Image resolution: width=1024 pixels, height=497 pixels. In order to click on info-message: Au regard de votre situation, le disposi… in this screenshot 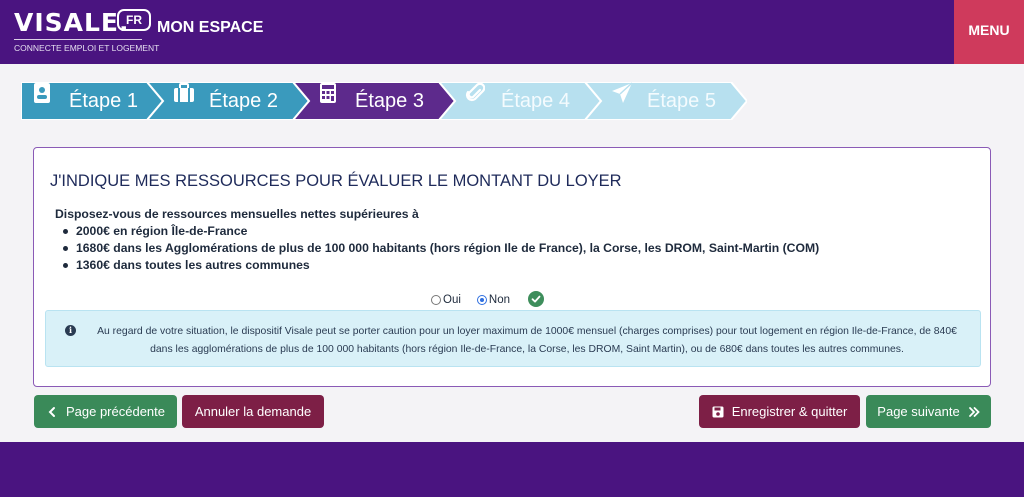, I will do `click(527, 341)`.